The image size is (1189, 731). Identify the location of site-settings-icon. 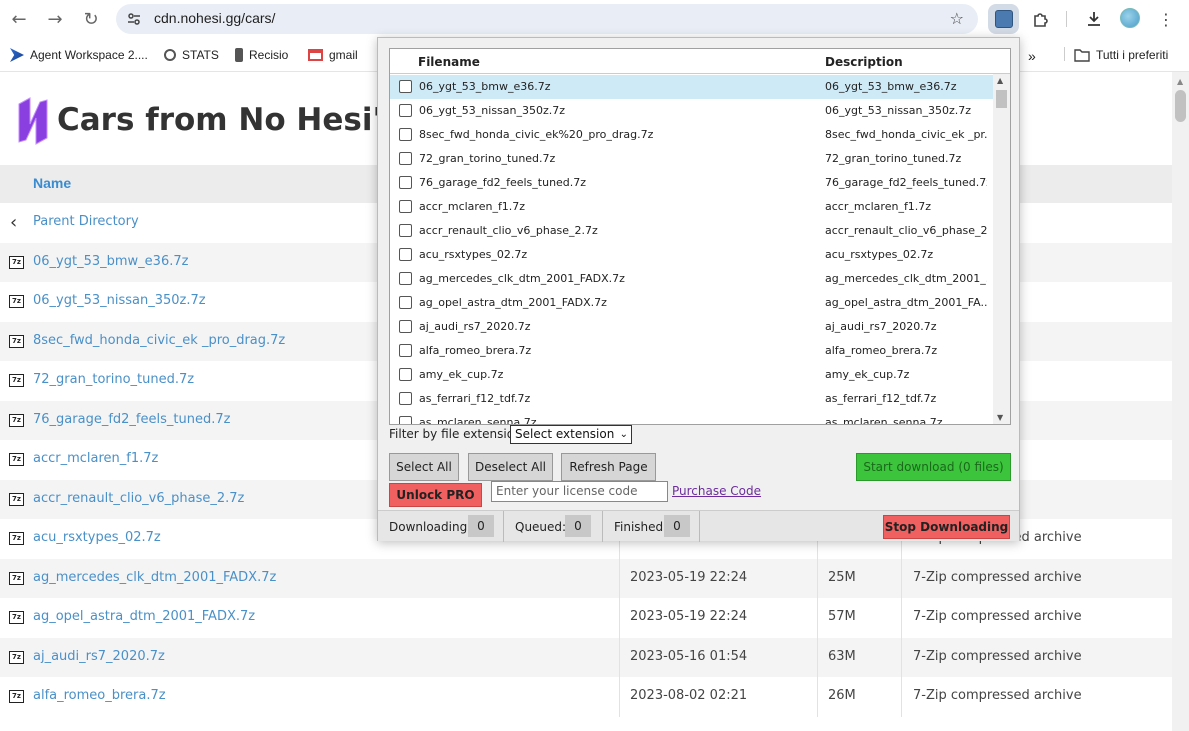
(134, 19).